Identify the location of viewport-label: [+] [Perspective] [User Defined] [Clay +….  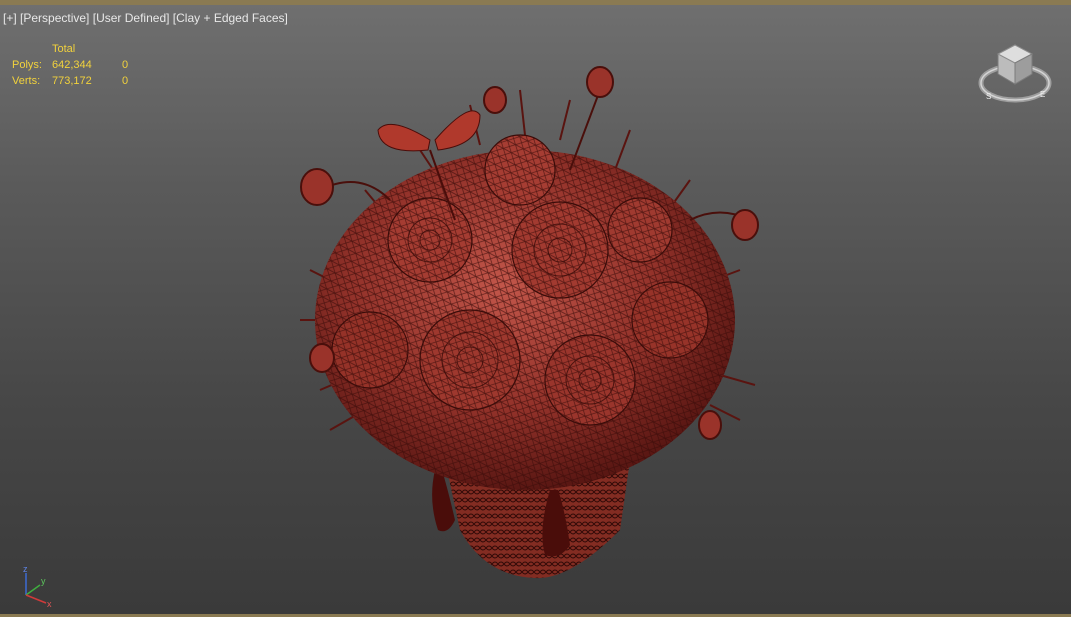
(145, 18).